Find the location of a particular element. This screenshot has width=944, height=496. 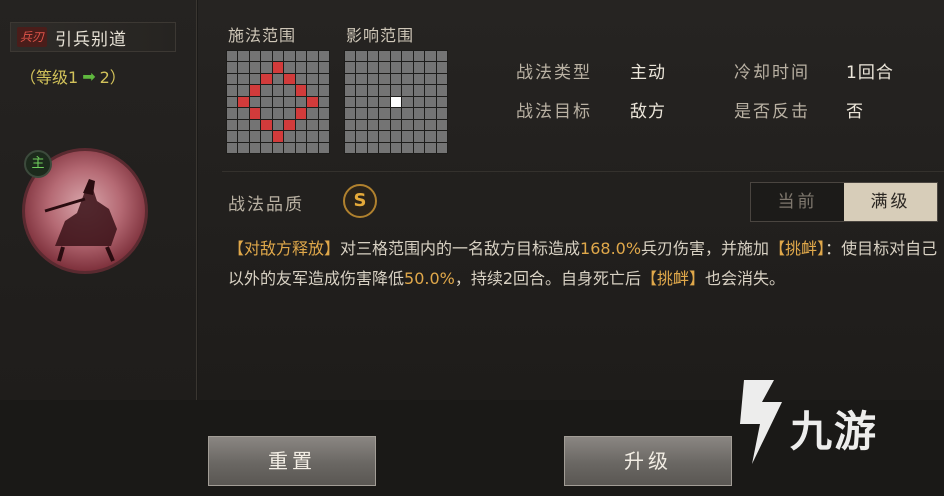

watermark-text: 九游 is located at coordinates (834, 431).